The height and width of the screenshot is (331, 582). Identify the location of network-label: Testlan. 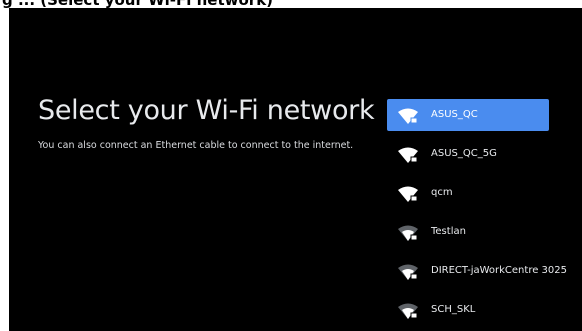
(448, 231).